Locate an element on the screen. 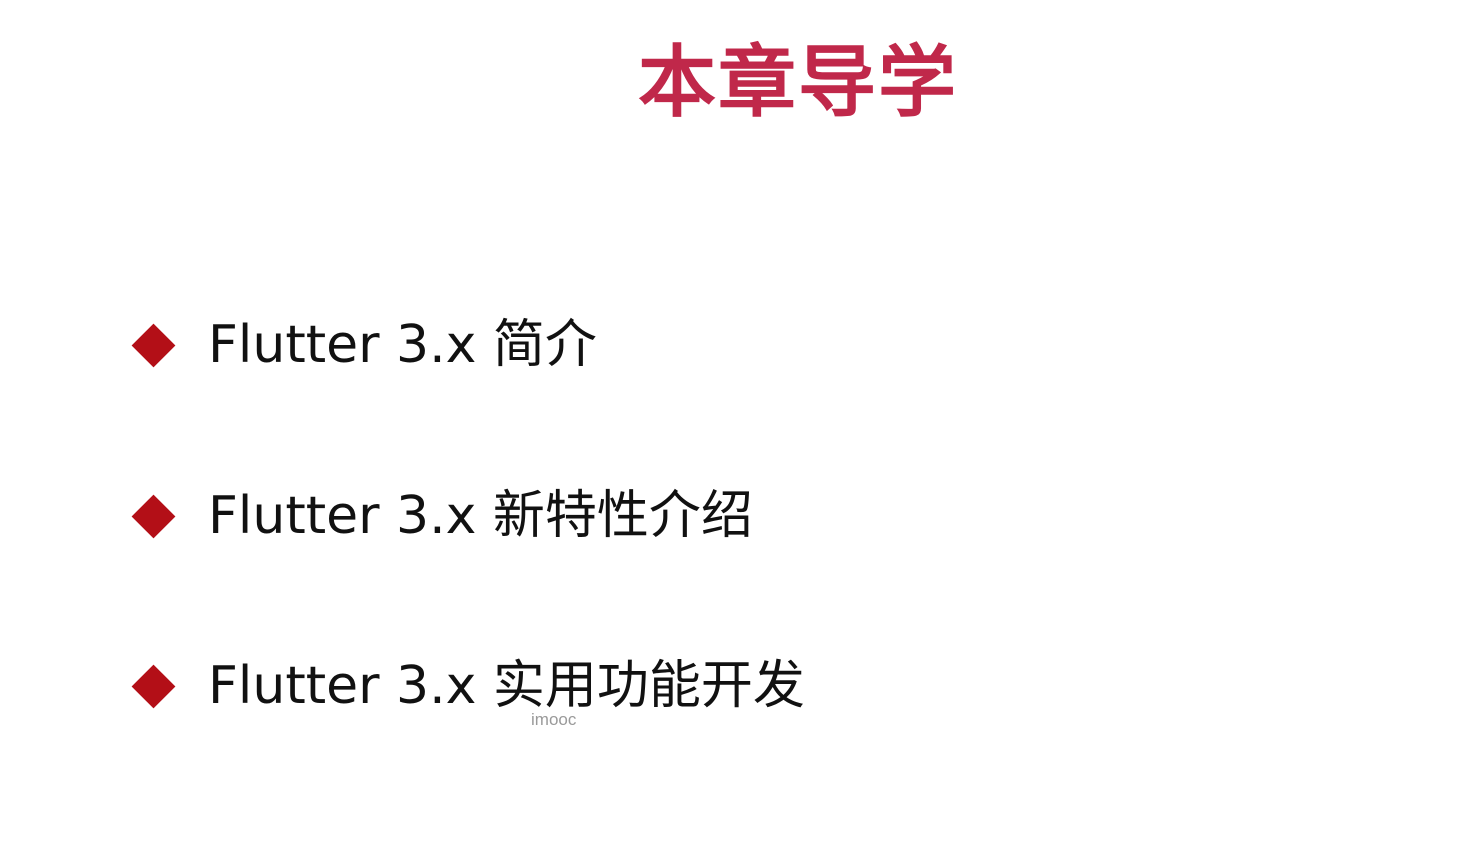  list-item: Flutter 3.x 实用功能开发 is located at coordinates (467, 686).